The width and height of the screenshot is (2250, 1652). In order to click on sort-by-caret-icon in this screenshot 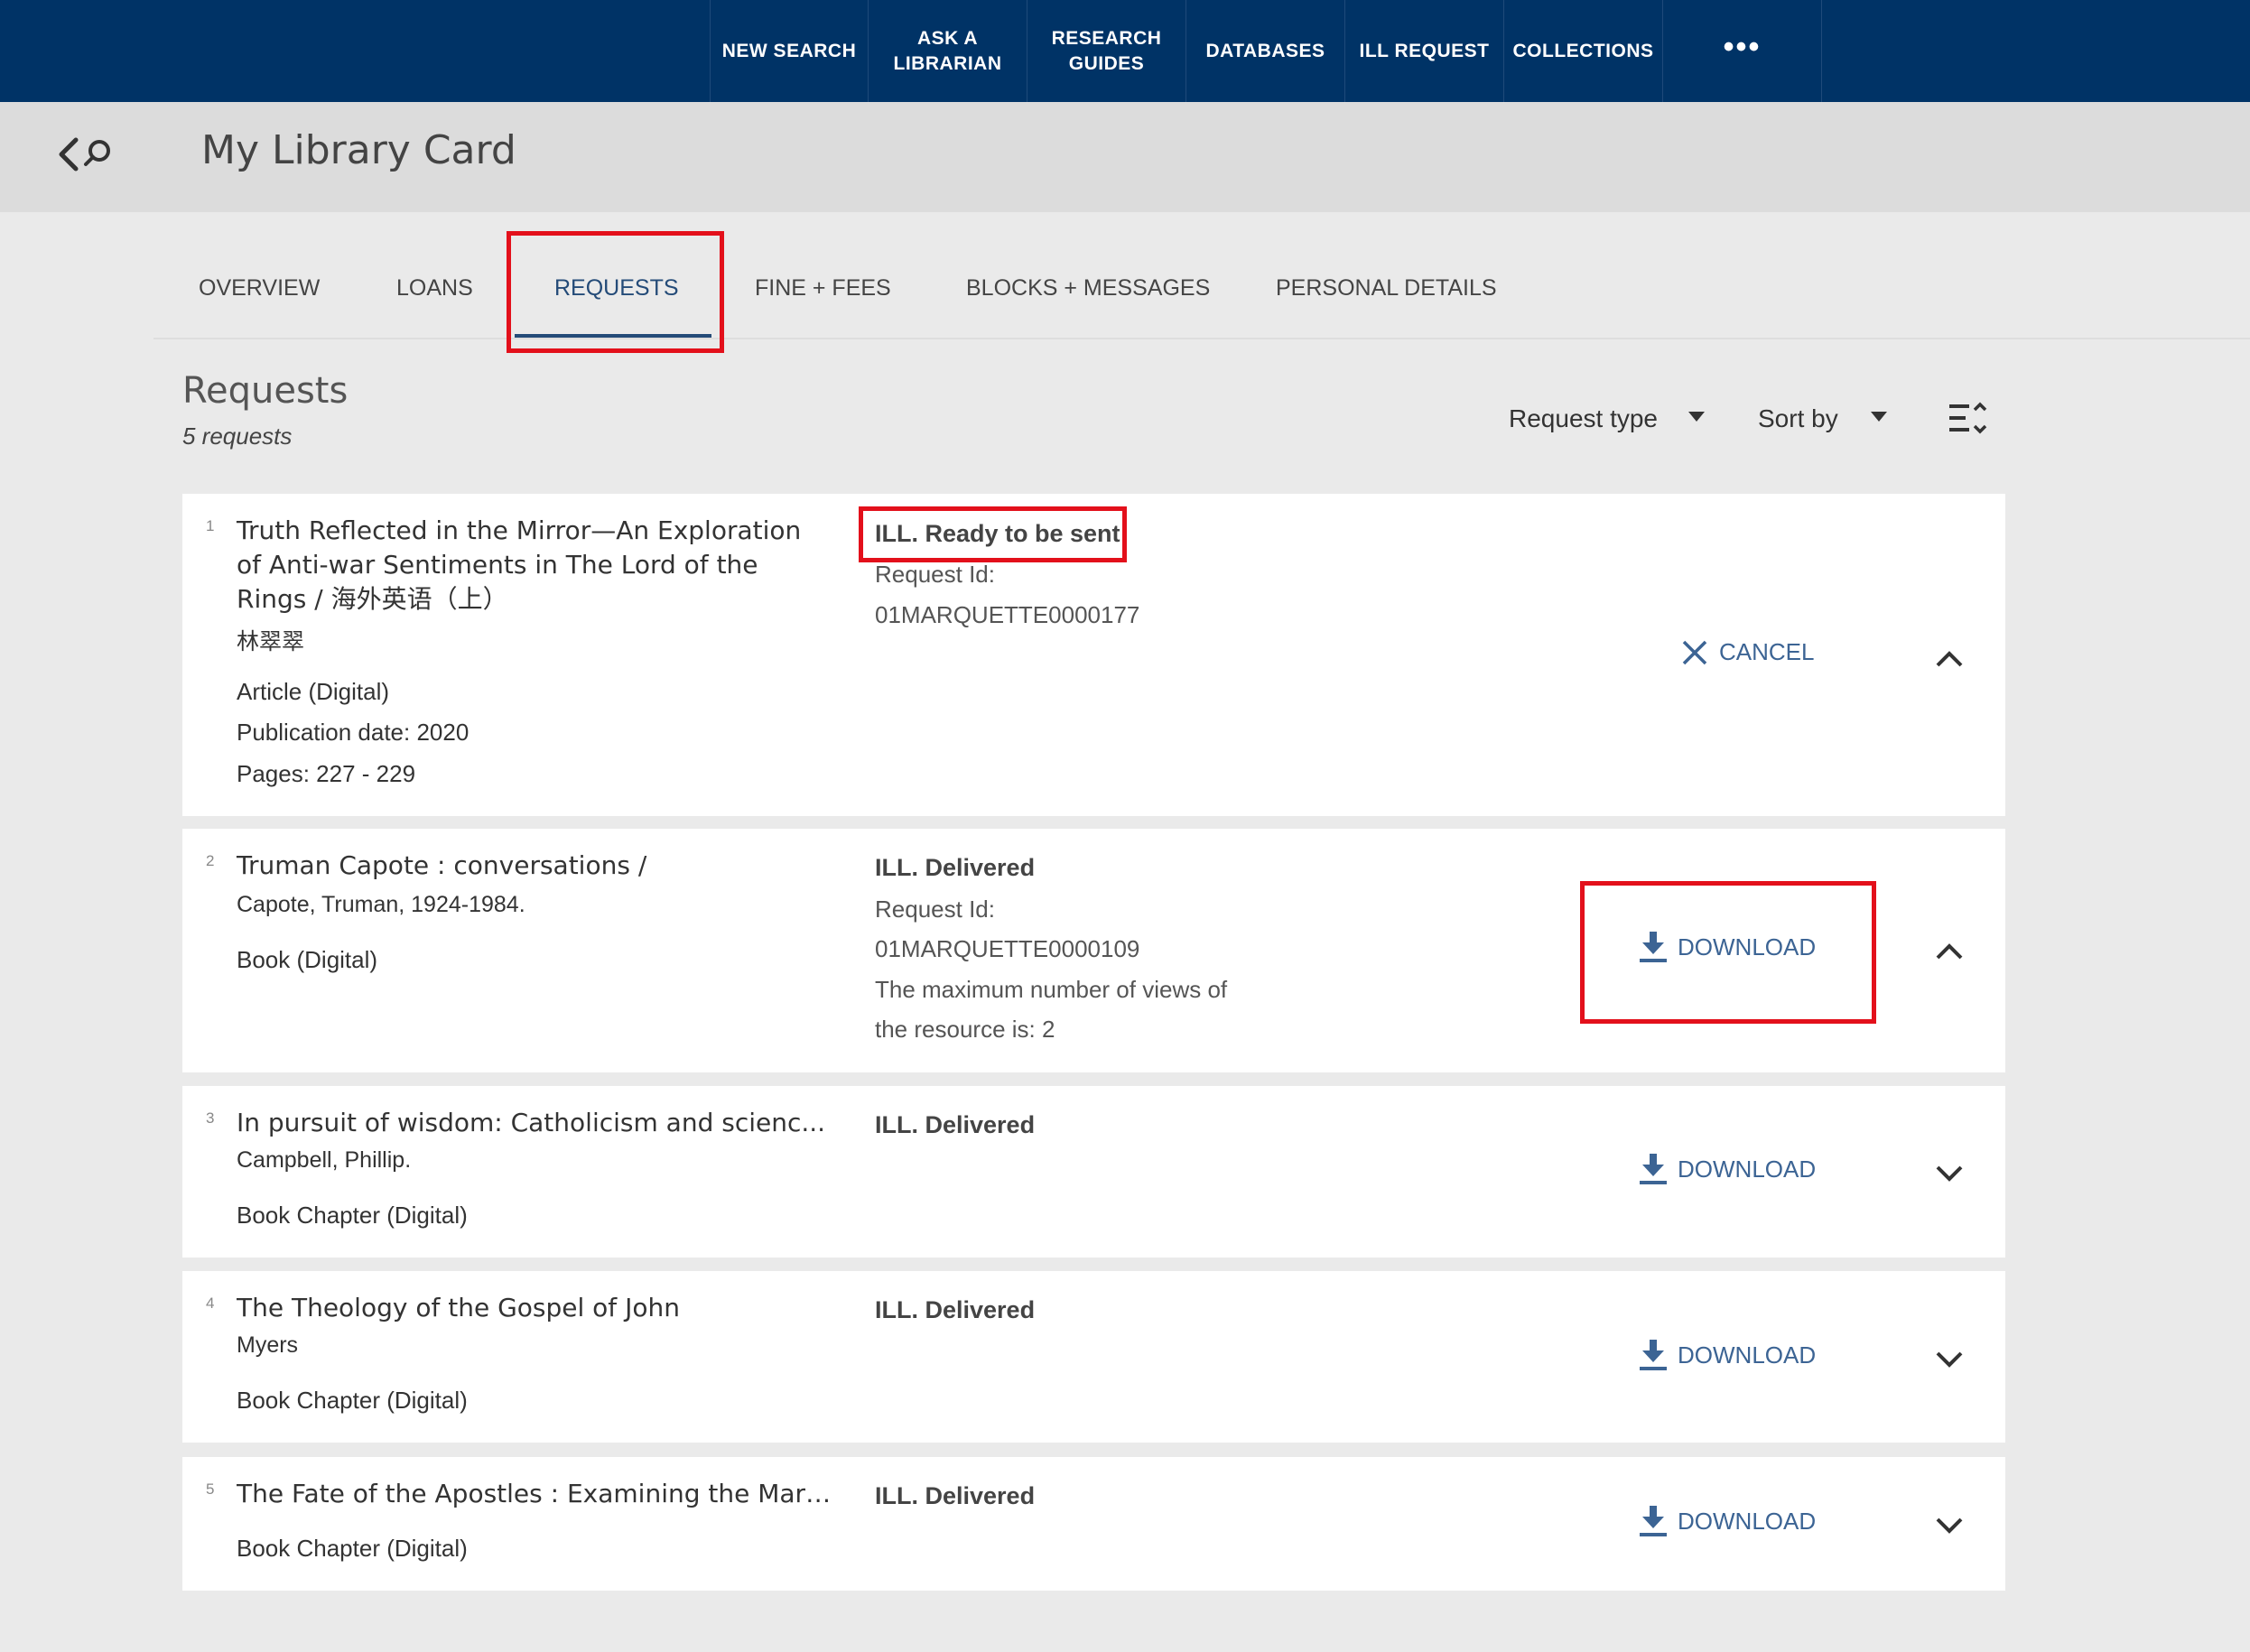, I will do `click(1879, 417)`.